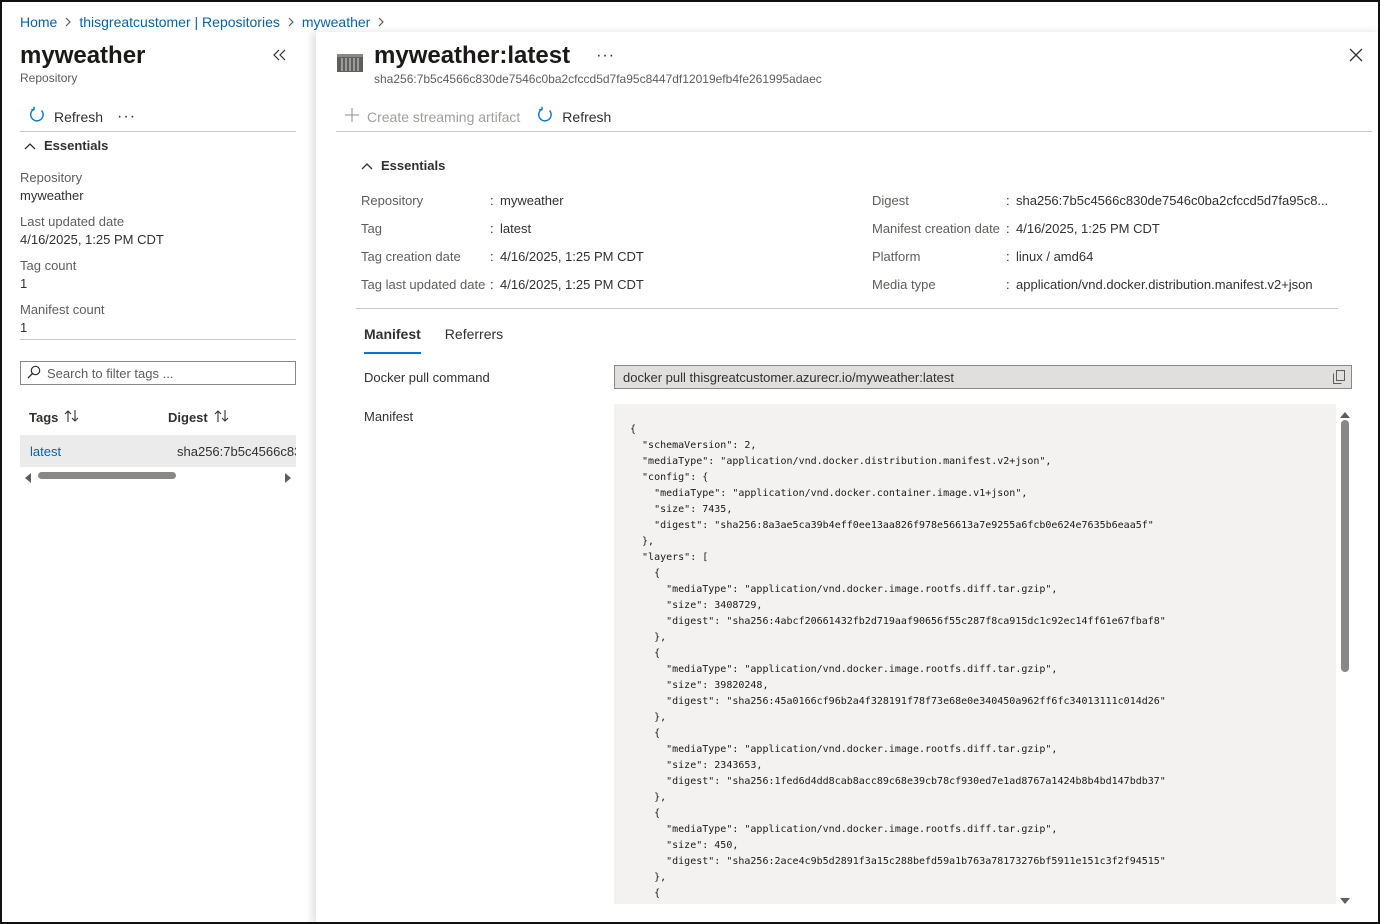 Image resolution: width=1380 pixels, height=924 pixels. Describe the element at coordinates (392, 200) in the screenshot. I see `essentials-label: Repository` at that location.